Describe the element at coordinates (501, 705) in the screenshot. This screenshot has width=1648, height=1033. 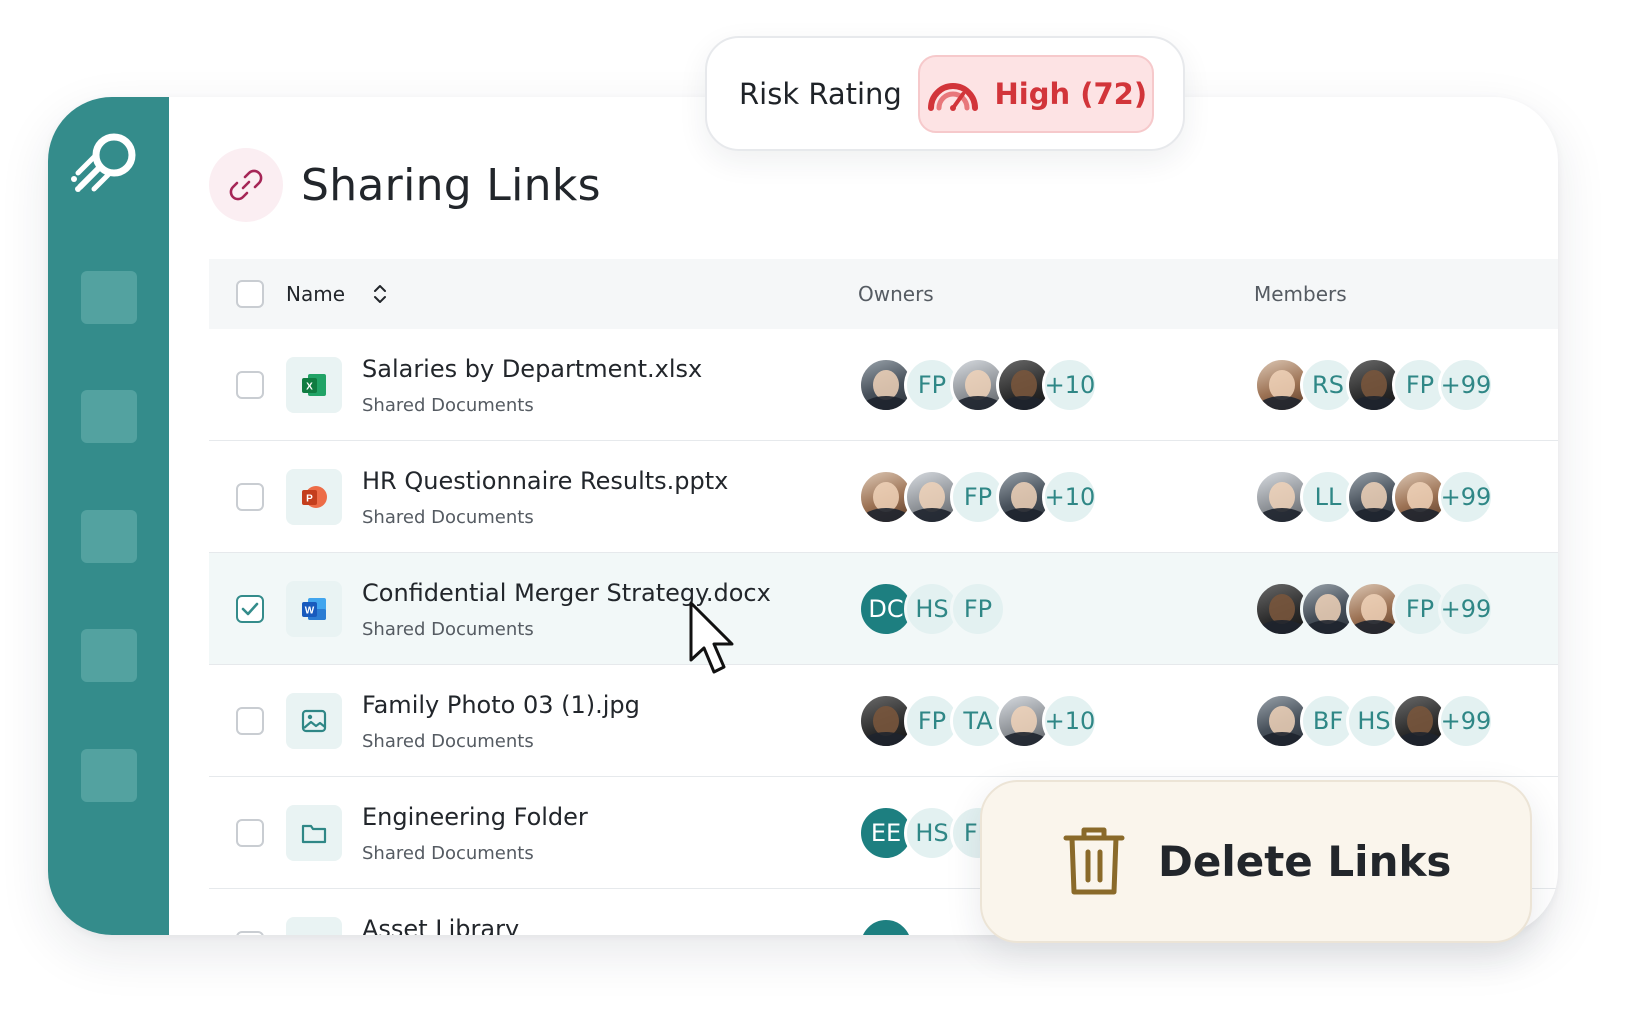
I see `file-name: Family Photo 03 (1).jpg` at that location.